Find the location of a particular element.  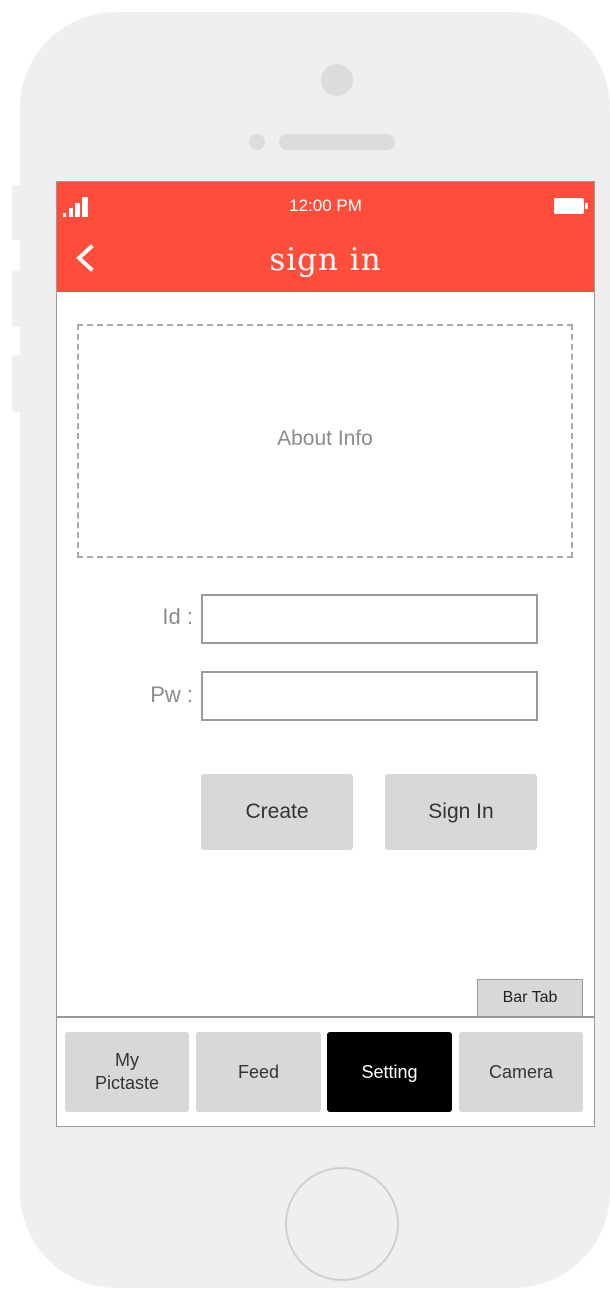

tab-feed: Feed is located at coordinates (258, 1072).